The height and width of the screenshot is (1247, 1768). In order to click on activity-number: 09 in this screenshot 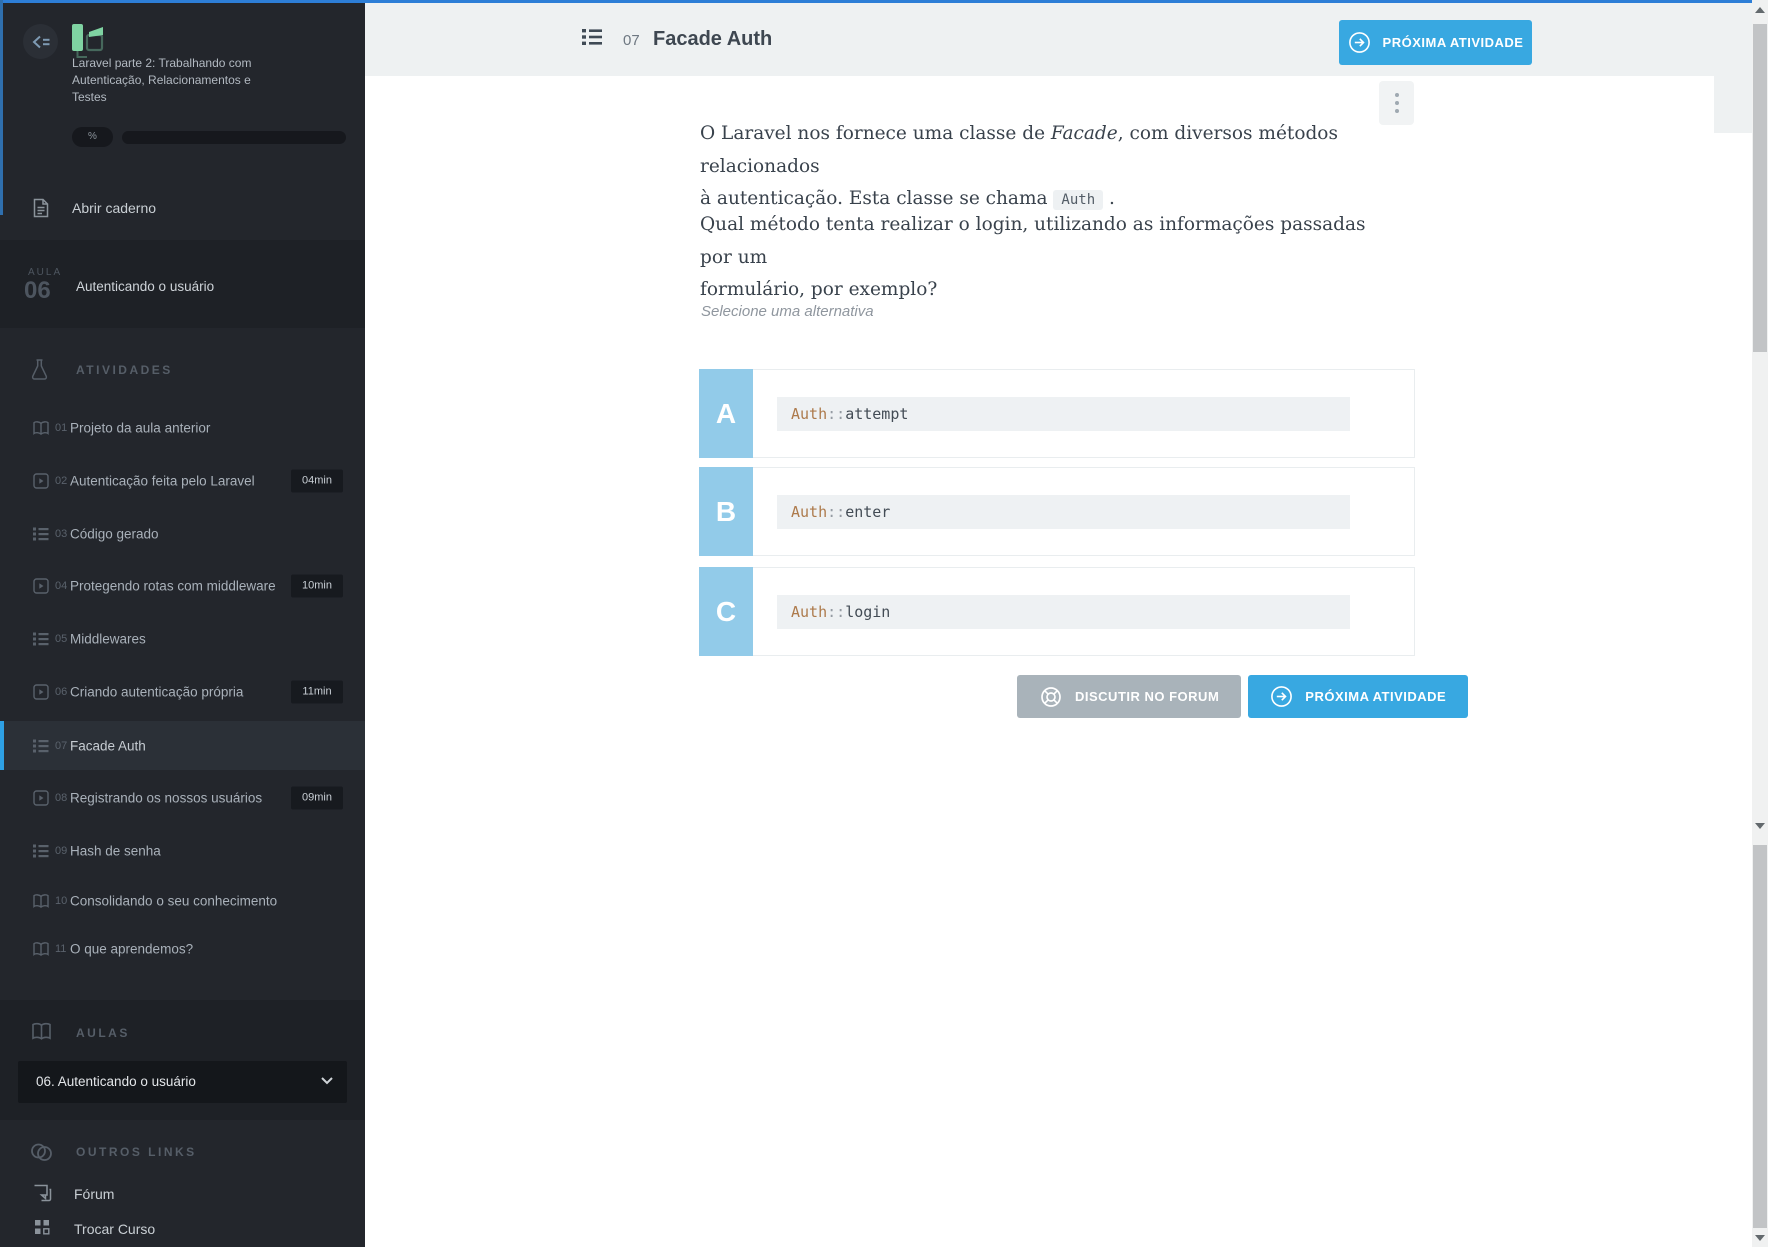, I will do `click(61, 851)`.